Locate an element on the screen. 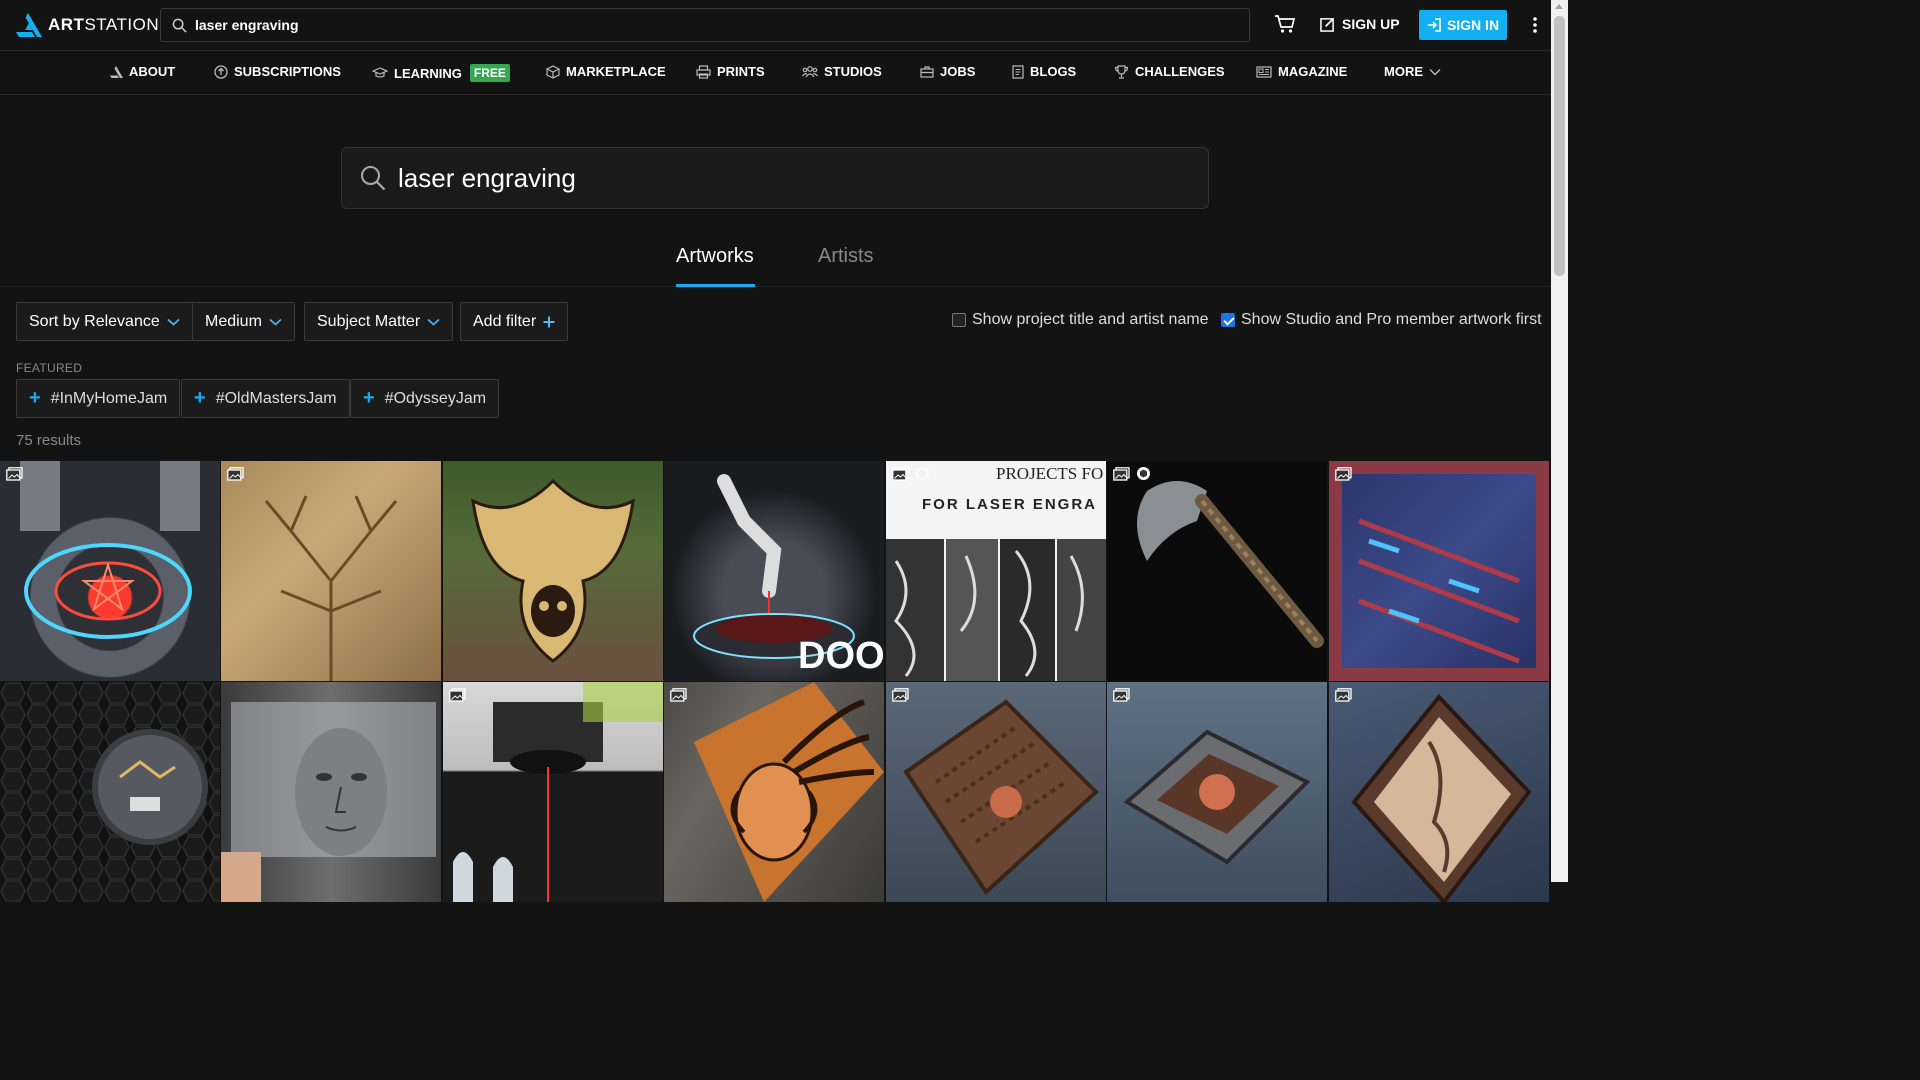 Image resolution: width=1920 pixels, height=1080 pixels. add-filter-button: Add filter is located at coordinates (514, 321).